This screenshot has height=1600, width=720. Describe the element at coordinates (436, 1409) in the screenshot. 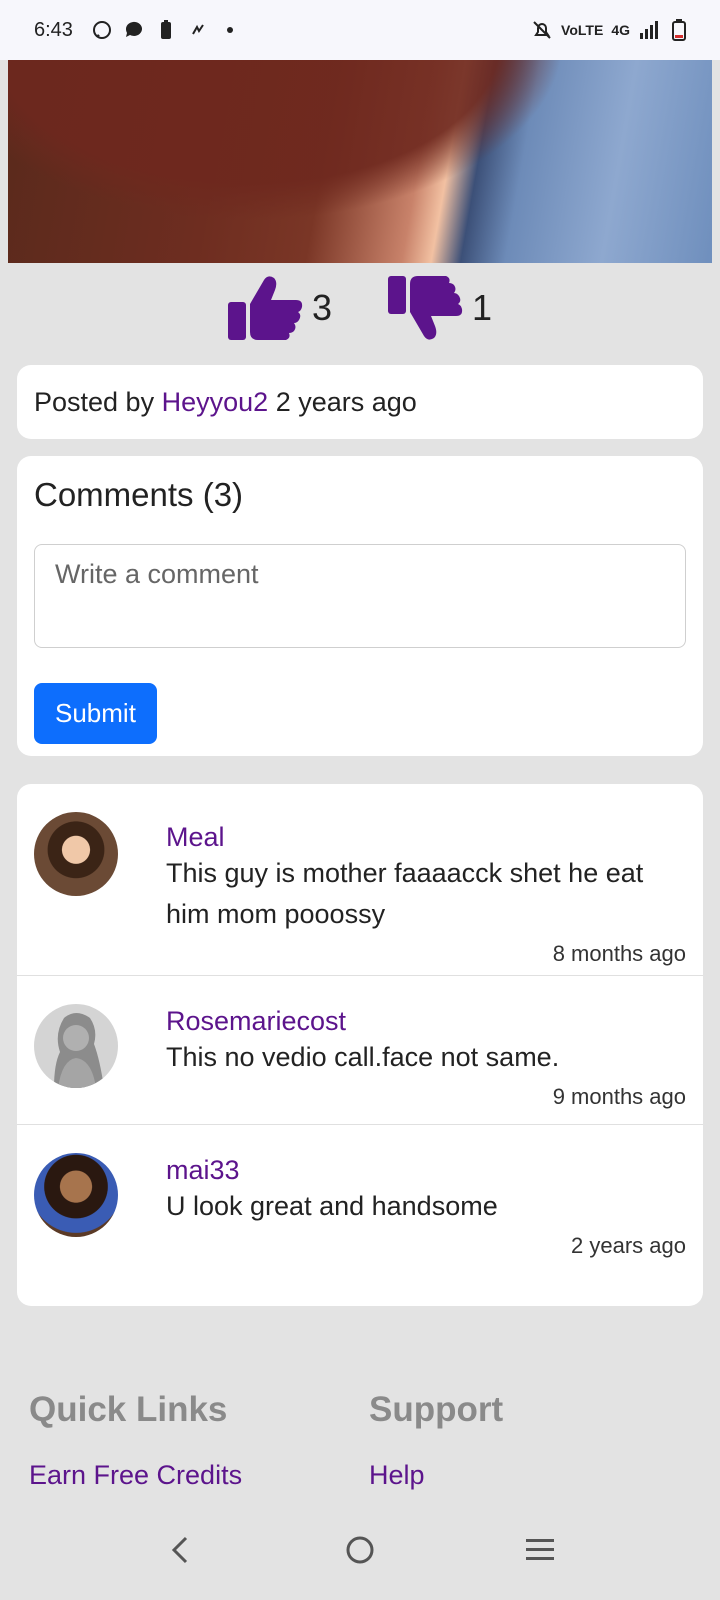

I see `support-title: Support` at that location.